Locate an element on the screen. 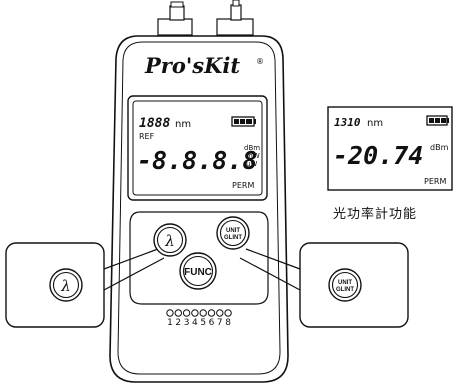 The height and width of the screenshot is (385, 459). example-mode: PERM is located at coordinates (435, 181).